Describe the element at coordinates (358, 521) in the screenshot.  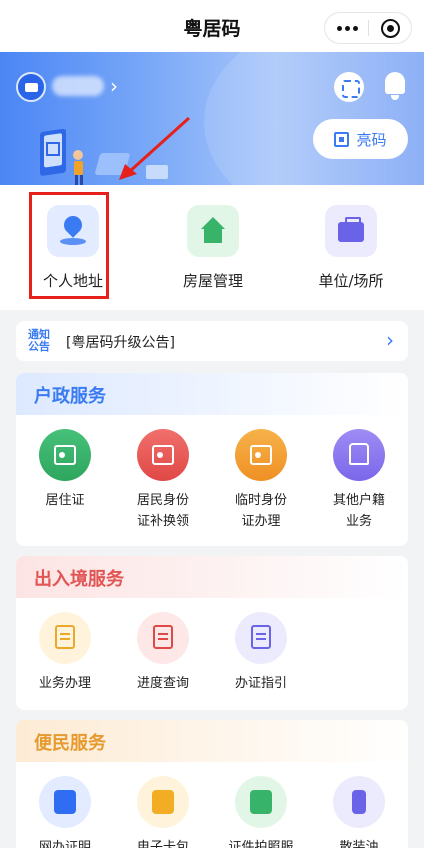
I see `service-label-line2: 业务` at that location.